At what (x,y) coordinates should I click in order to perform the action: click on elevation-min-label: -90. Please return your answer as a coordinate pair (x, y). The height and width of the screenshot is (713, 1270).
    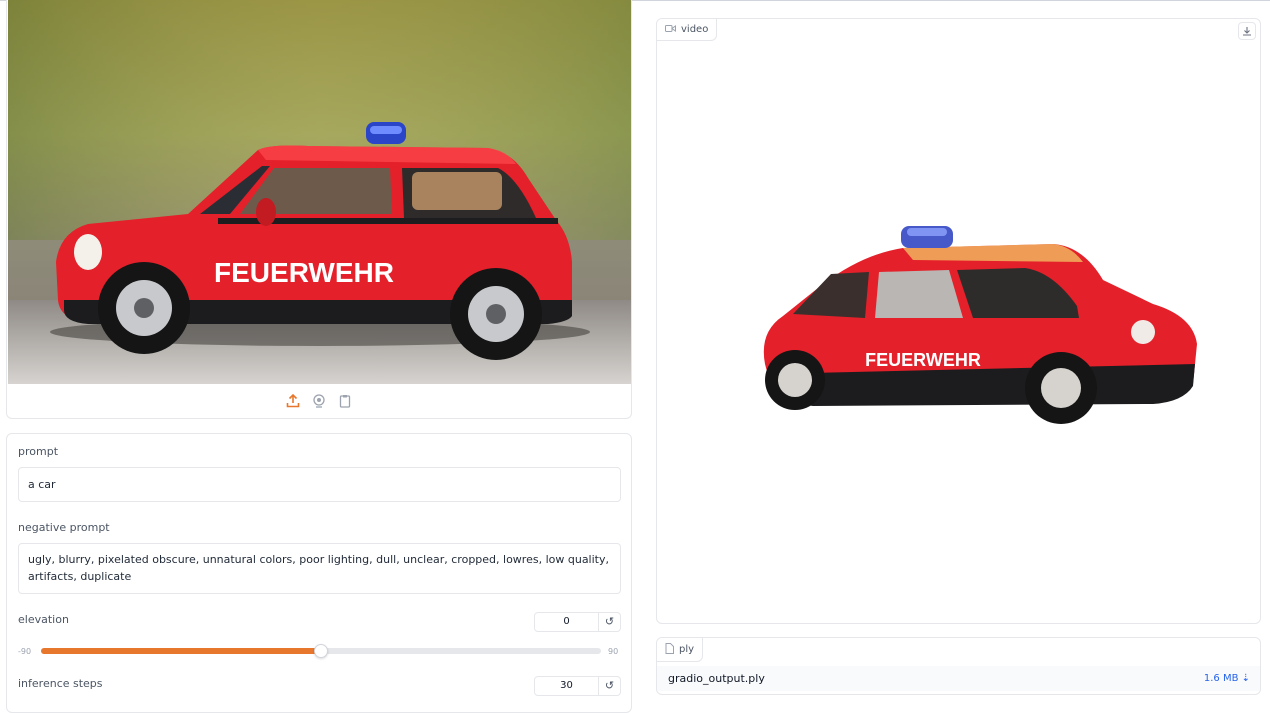
    Looking at the image, I should click on (25, 651).